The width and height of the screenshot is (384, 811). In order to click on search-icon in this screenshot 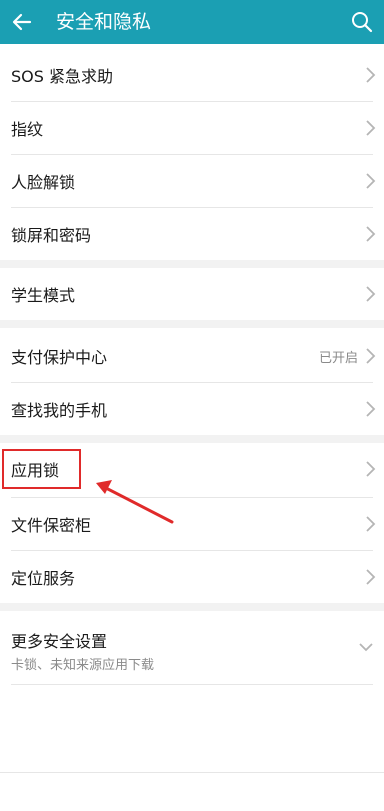, I will do `click(362, 22)`.